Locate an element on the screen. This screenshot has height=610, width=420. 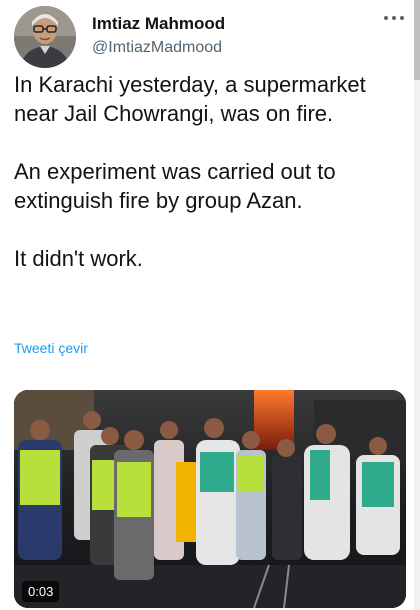
video-timestamp: 0:03 is located at coordinates (41, 591).